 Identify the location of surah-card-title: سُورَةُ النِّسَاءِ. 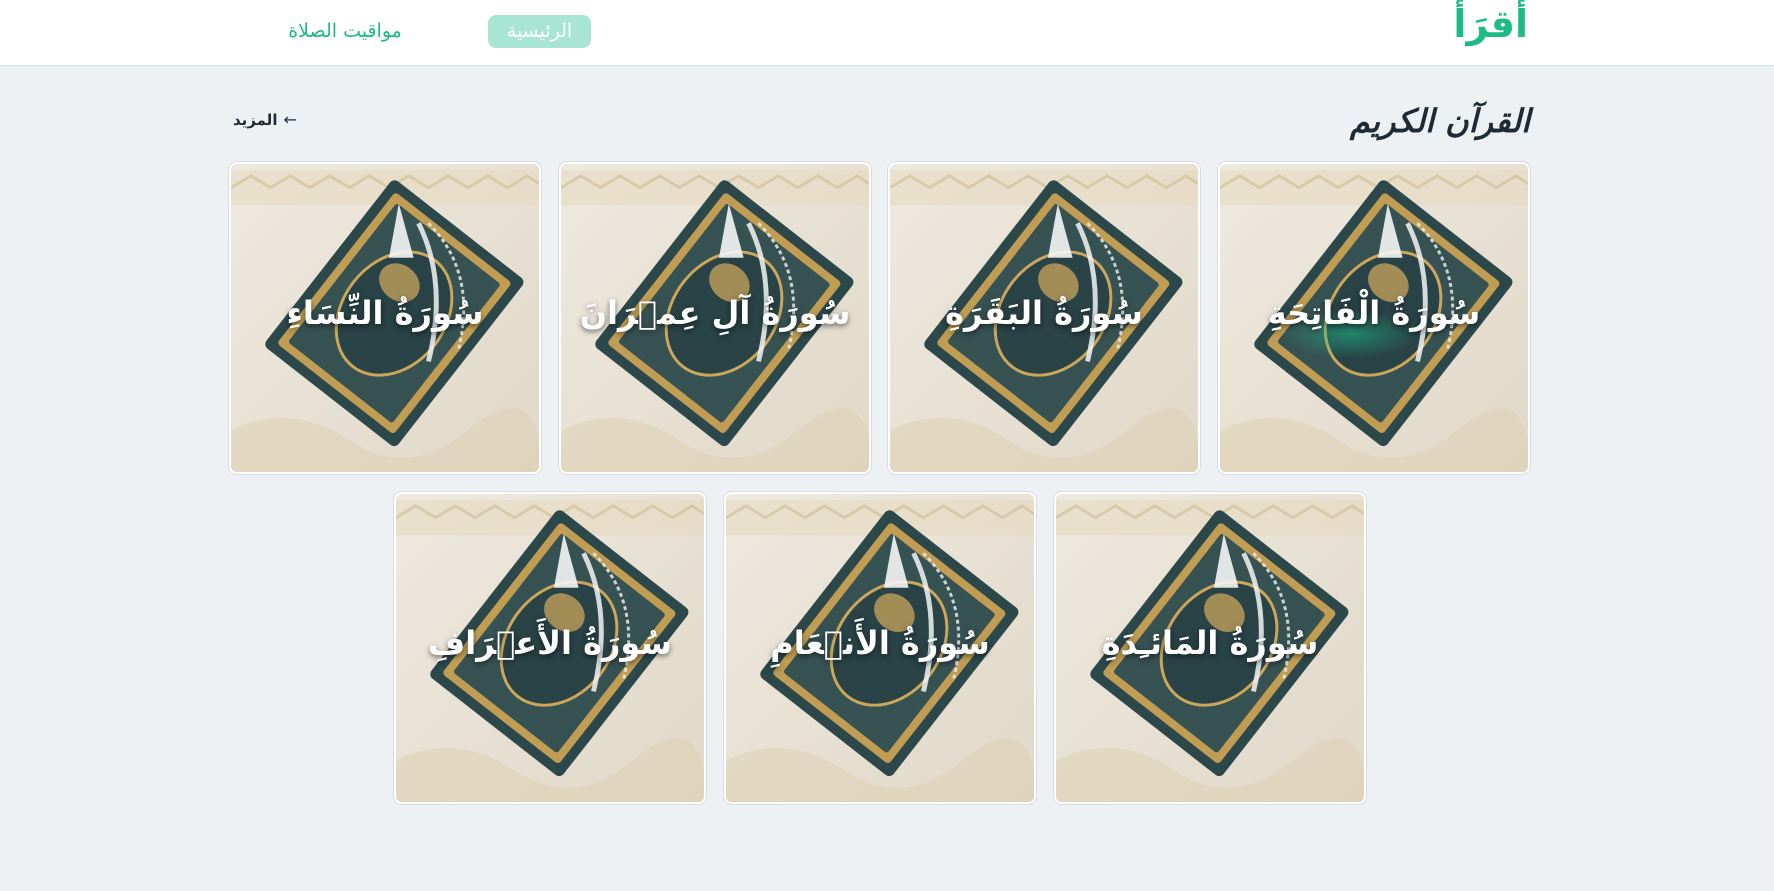
(385, 313).